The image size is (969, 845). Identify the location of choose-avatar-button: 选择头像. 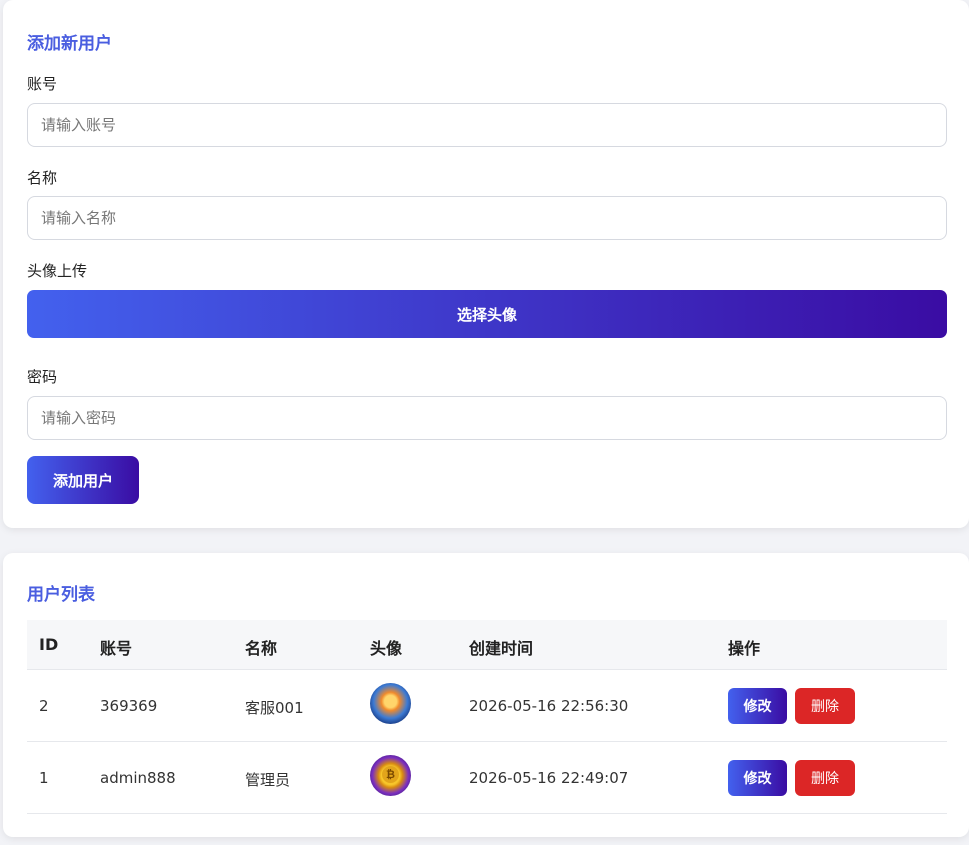
(487, 314).